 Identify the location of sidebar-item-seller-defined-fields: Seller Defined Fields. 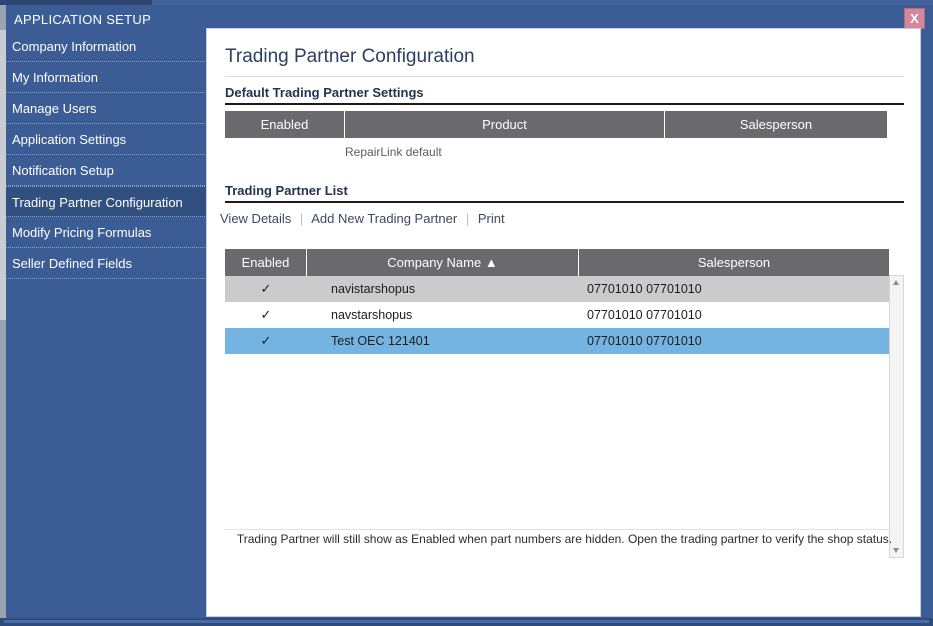
(106, 263).